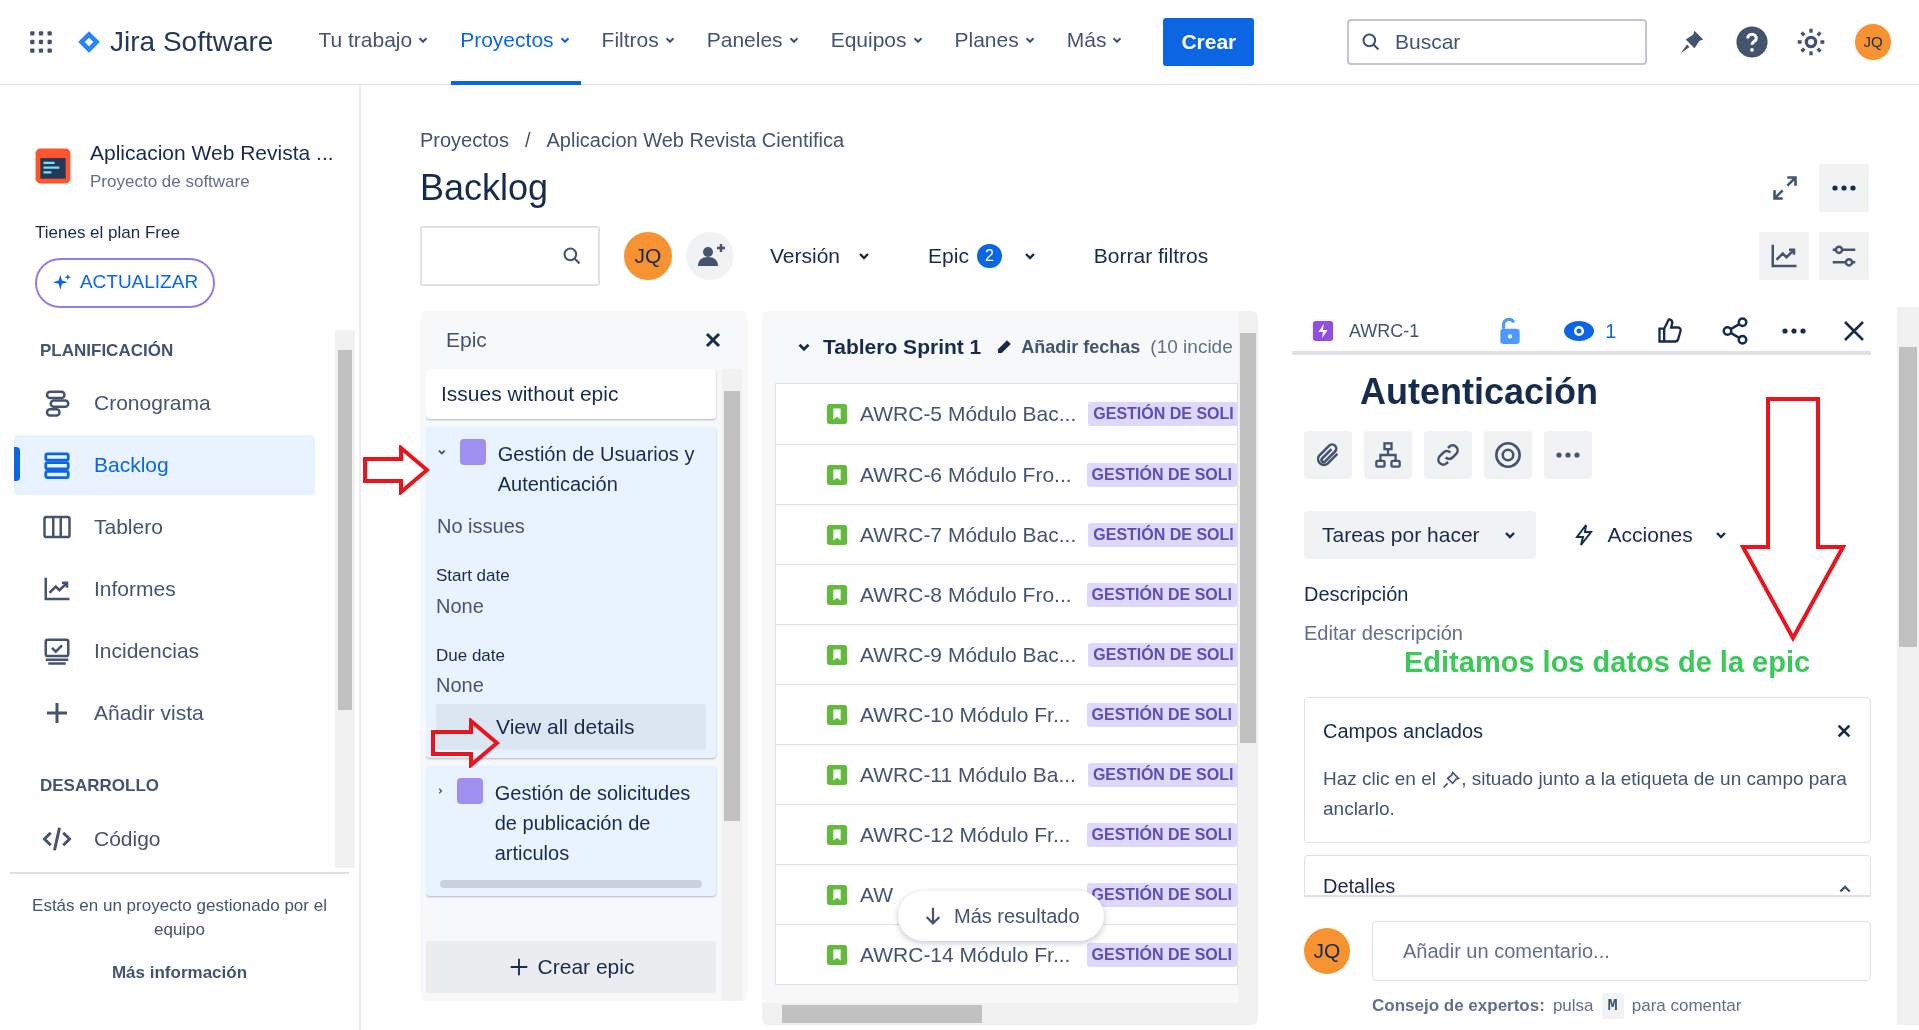 This screenshot has height=1030, width=1919. Describe the element at coordinates (572, 256) in the screenshot. I see `search-icon` at that location.